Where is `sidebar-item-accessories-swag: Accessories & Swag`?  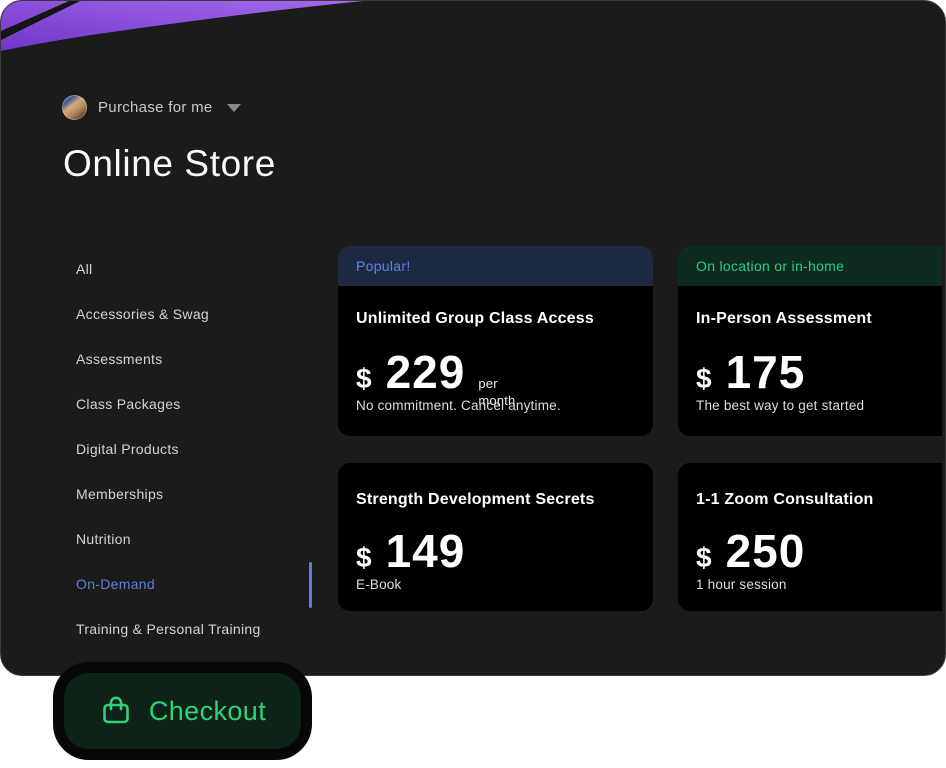 sidebar-item-accessories-swag: Accessories & Swag is located at coordinates (196, 313).